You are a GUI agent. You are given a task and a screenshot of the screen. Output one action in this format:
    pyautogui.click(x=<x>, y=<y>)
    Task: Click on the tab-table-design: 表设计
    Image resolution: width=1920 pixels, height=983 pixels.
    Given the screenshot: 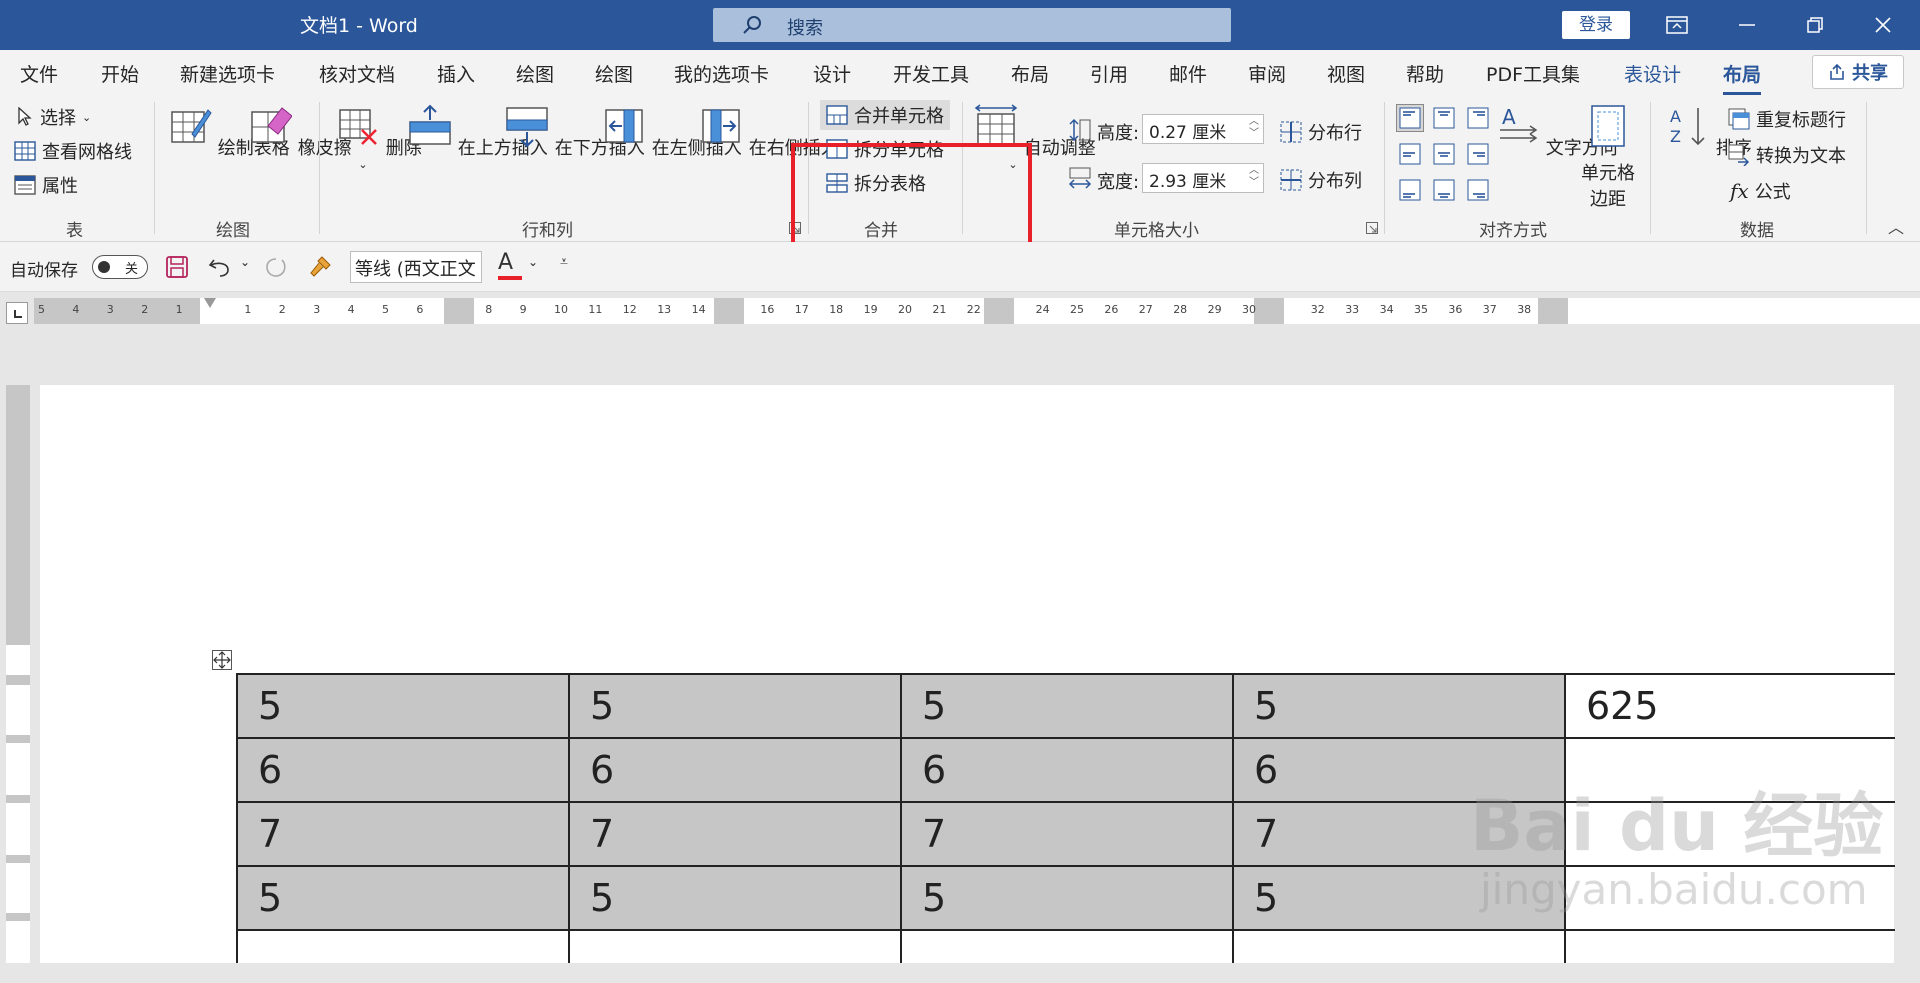 What is the action you would take?
    pyautogui.click(x=1652, y=73)
    